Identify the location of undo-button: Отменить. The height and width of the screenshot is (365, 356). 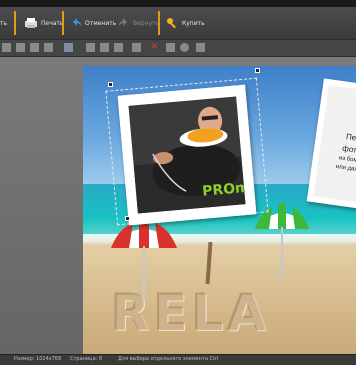
(93, 23).